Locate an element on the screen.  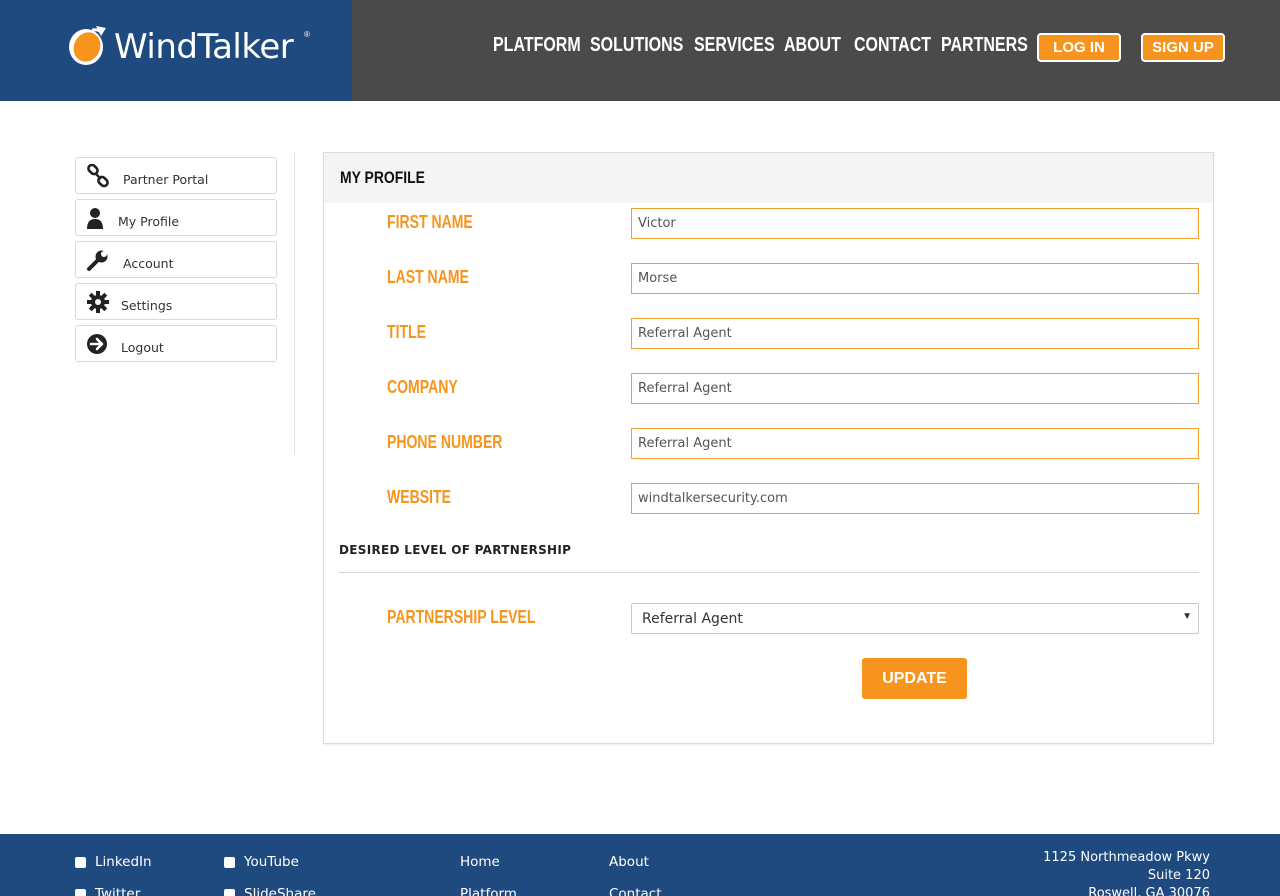
arrow-right-circle-icon is located at coordinates (97, 344).